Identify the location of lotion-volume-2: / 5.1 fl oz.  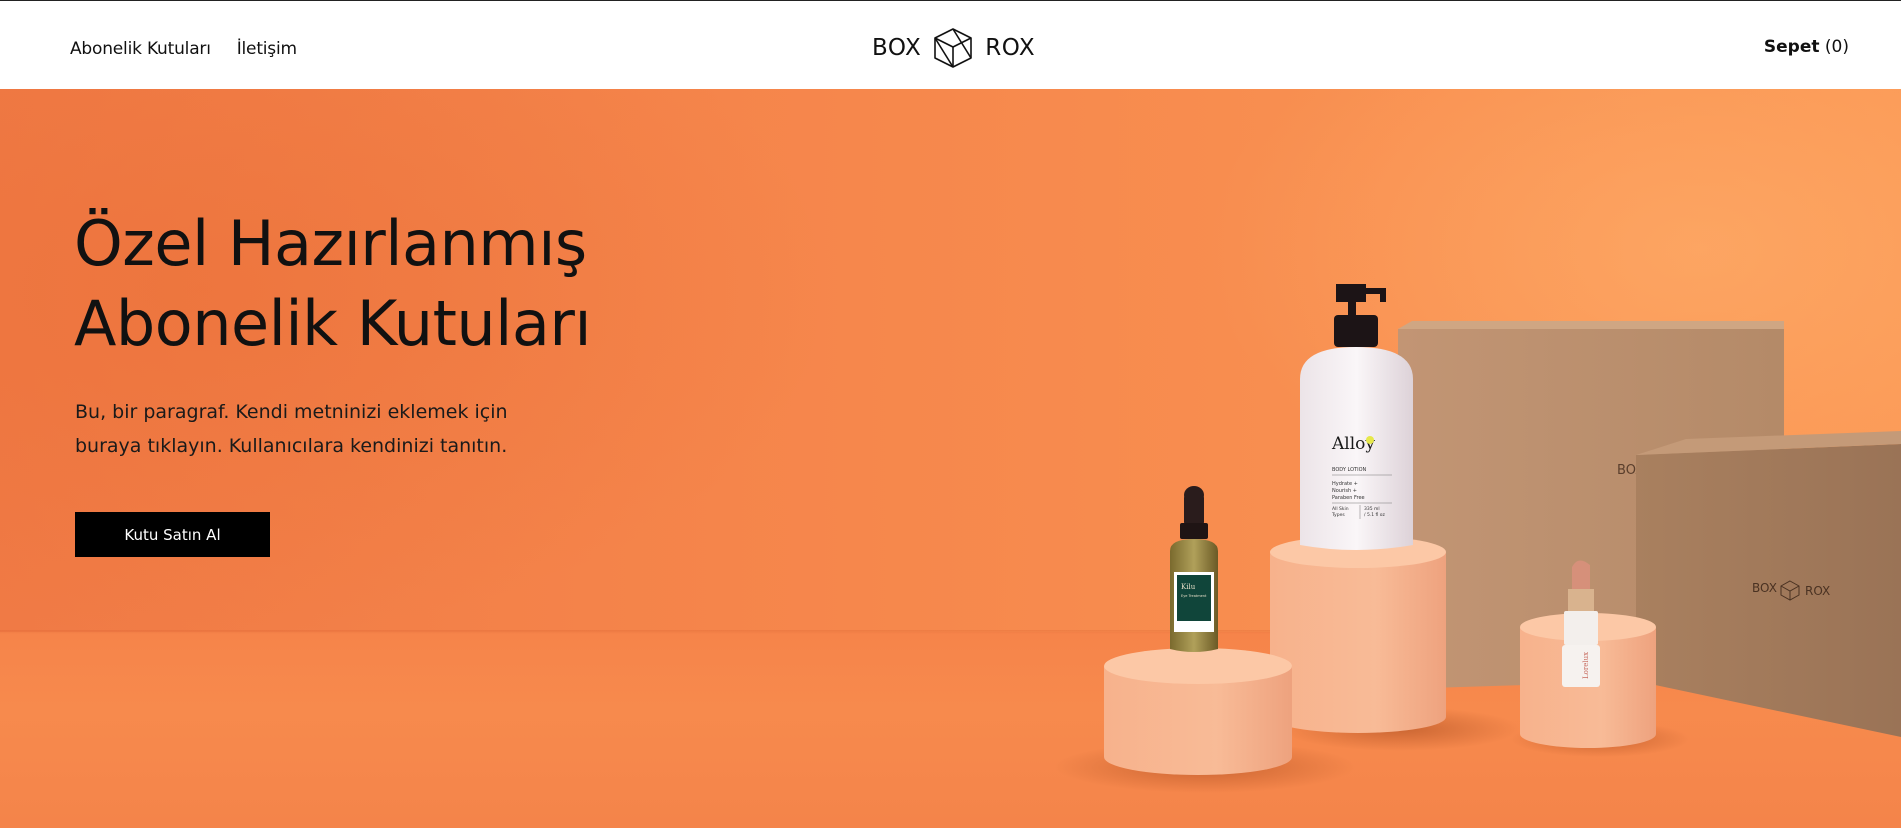
(1375, 515).